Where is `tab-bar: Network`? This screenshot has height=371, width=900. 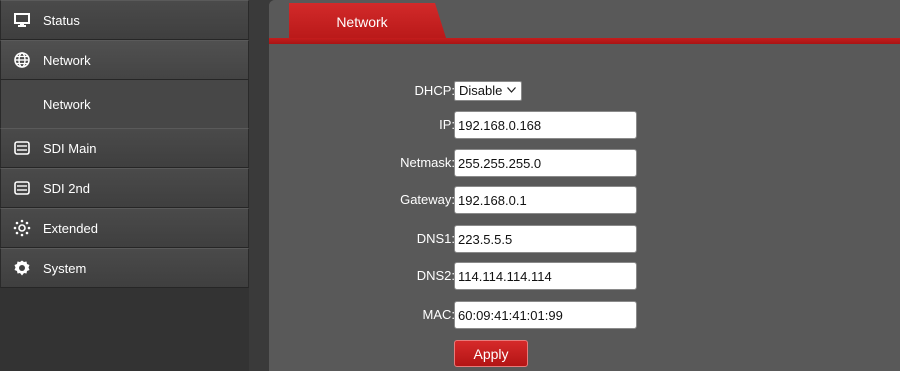
tab-bar: Network is located at coordinates (584, 22).